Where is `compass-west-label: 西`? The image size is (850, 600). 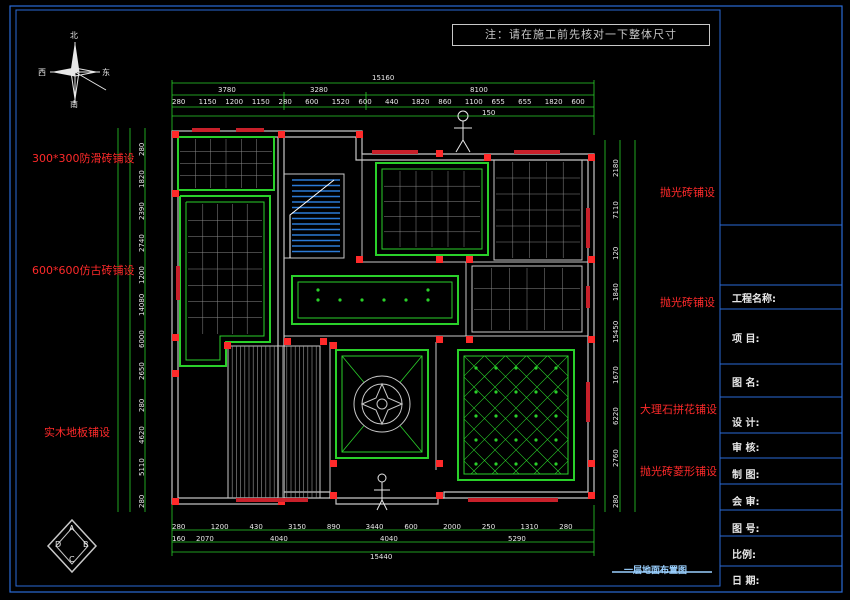 compass-west-label: 西 is located at coordinates (42, 72).